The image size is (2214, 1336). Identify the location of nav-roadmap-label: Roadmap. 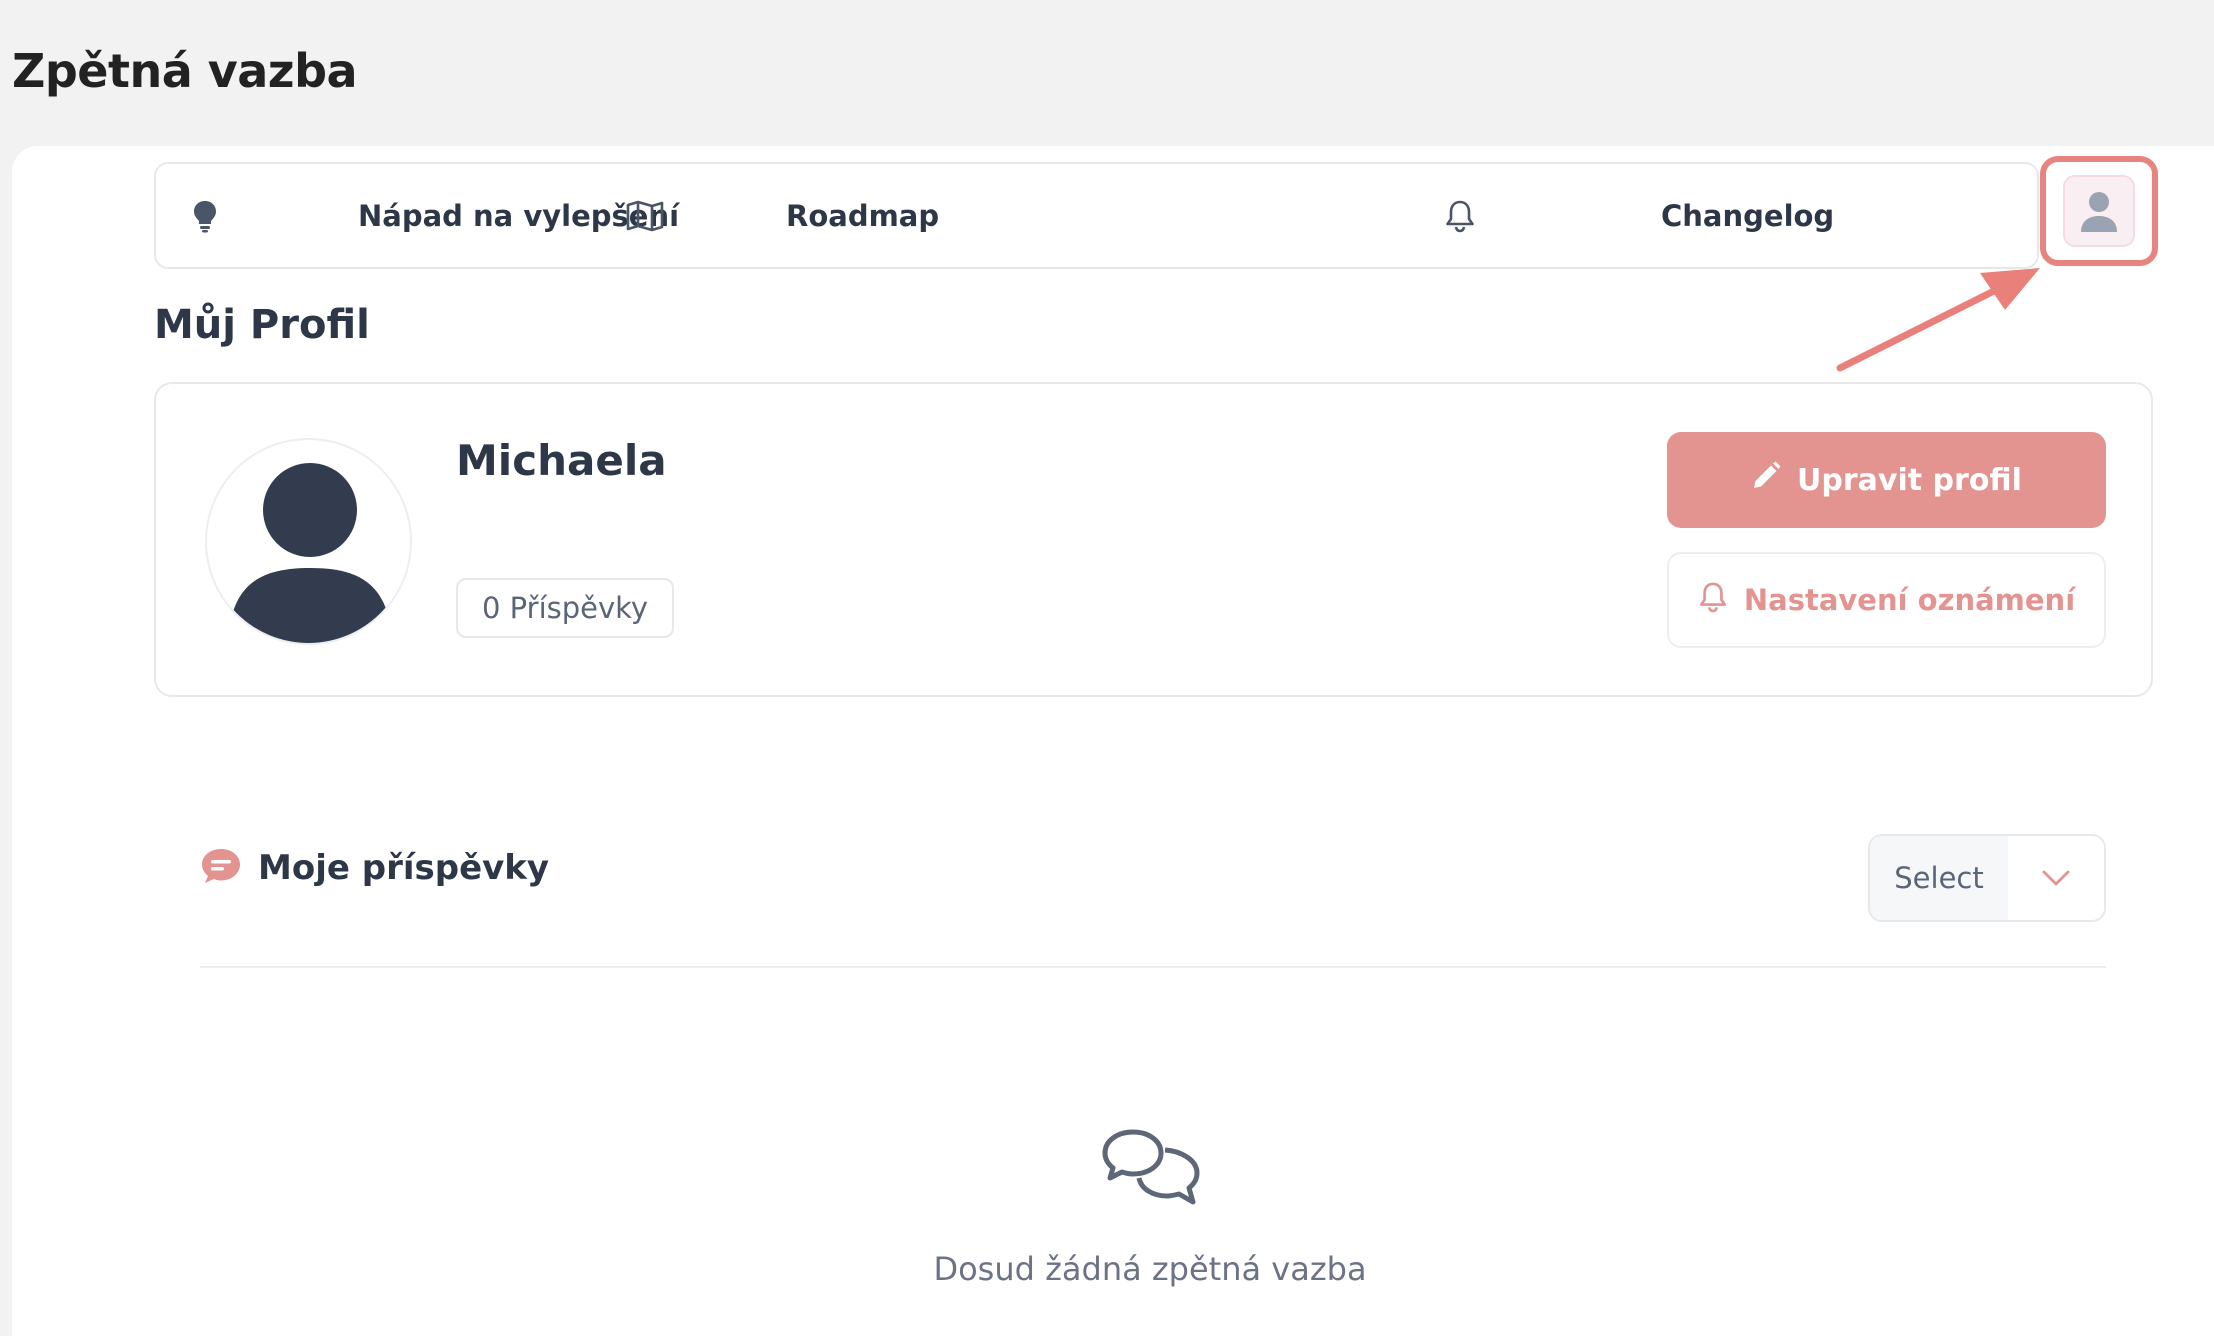
(863, 215).